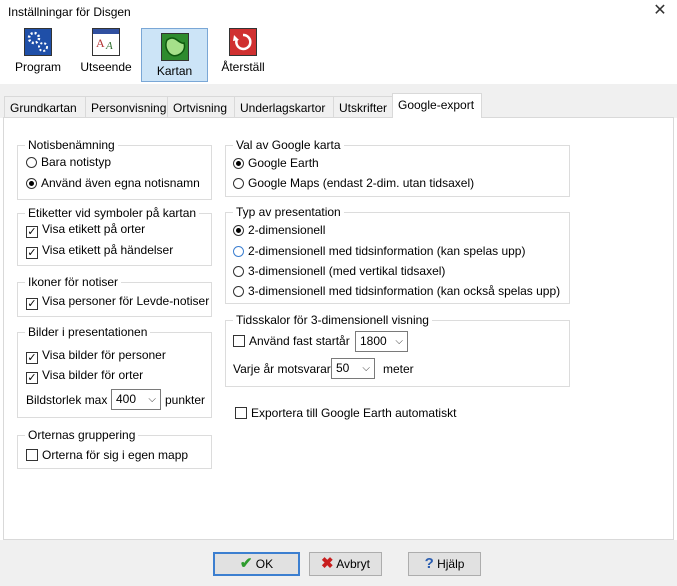 The width and height of the screenshot is (677, 586). I want to click on etikett-handelser-checkbox: ✓ Visa etikett på händelser, so click(99, 251).